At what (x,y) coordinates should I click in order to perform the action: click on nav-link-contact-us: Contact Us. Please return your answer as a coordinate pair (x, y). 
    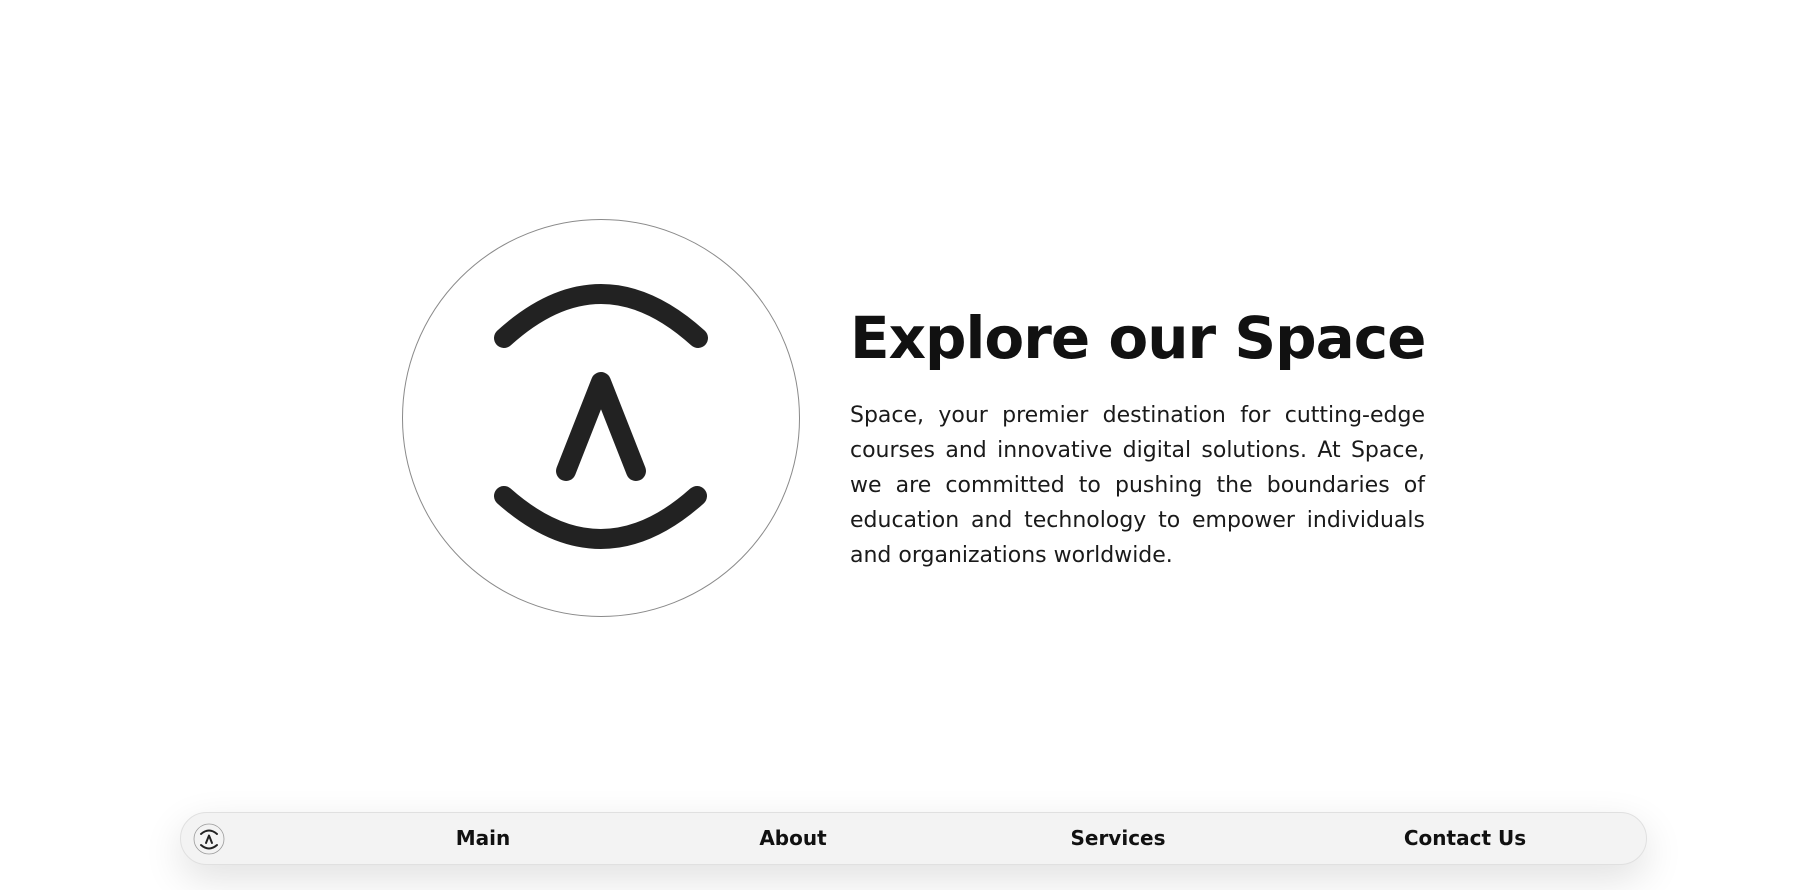
    Looking at the image, I should click on (1465, 838).